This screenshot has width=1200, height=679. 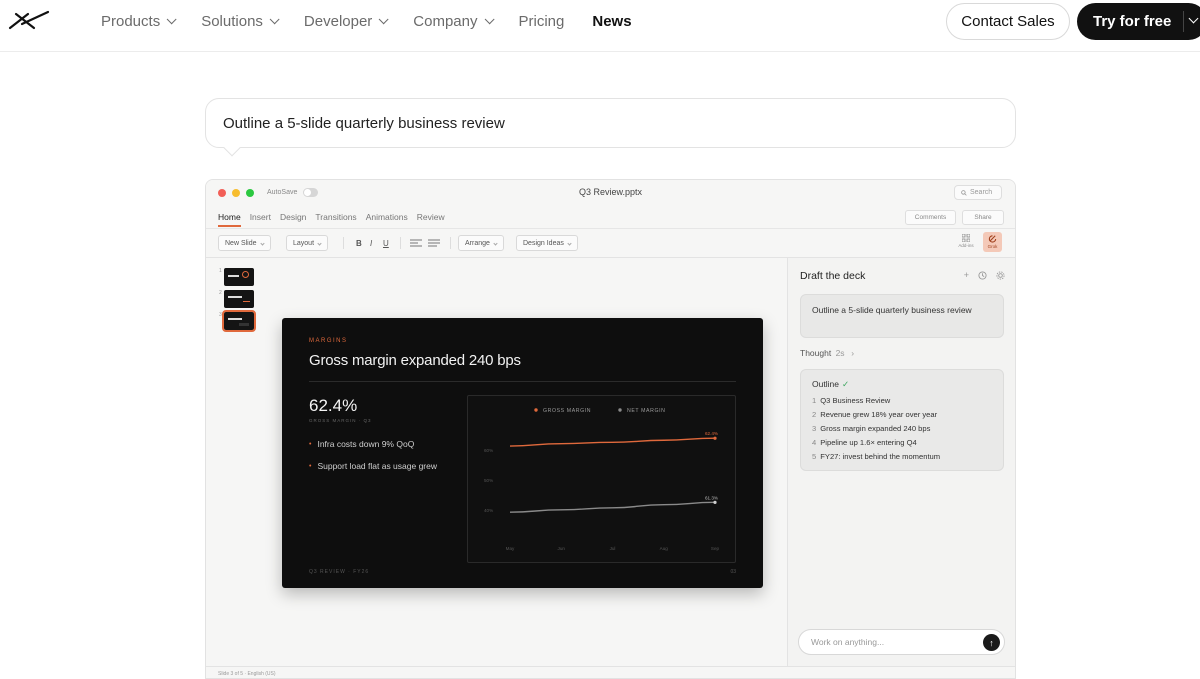 I want to click on outline-title: Outline, so click(x=825, y=384).